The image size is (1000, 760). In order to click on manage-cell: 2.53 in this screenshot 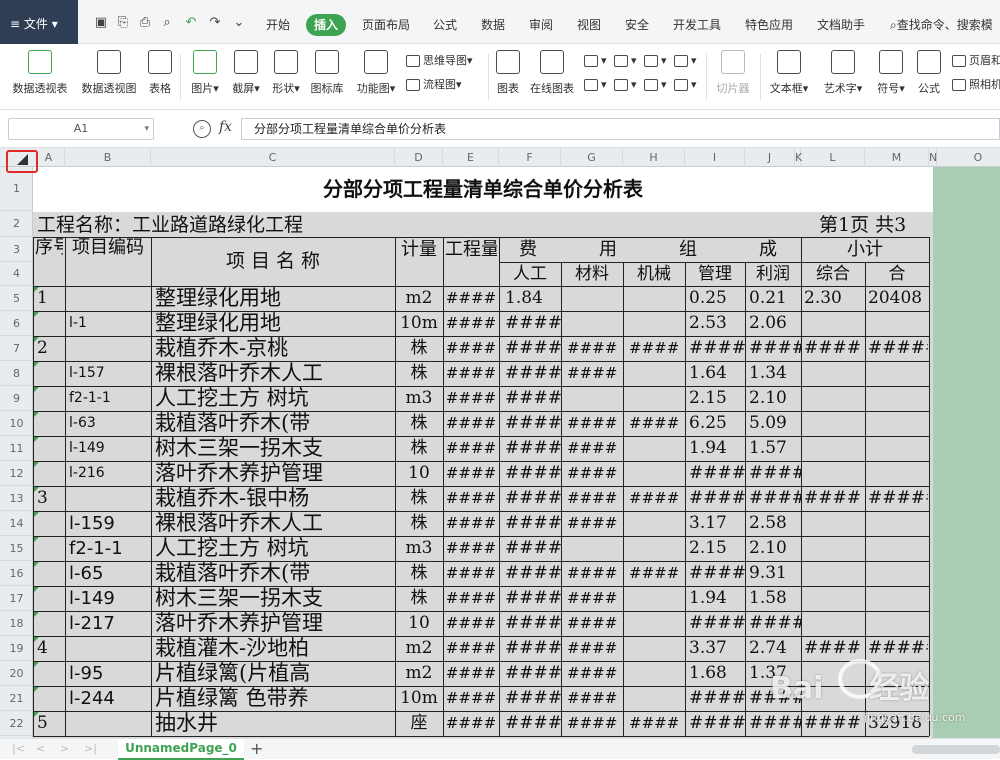, I will do `click(717, 323)`.